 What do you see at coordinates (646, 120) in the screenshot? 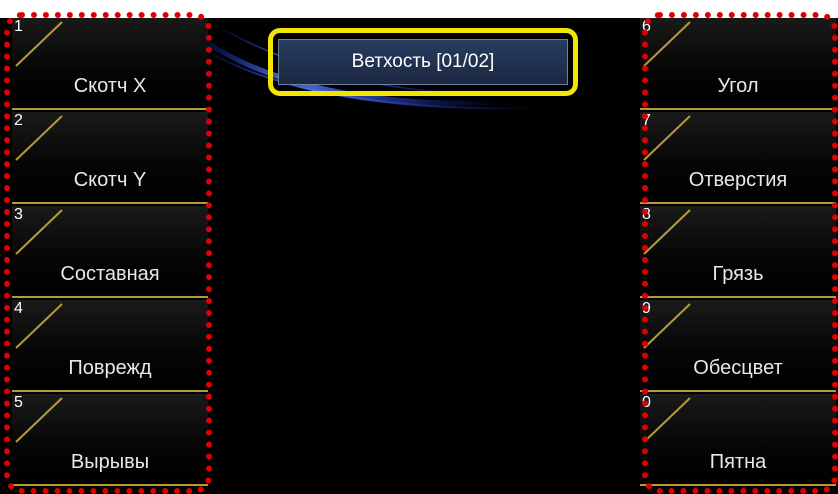
I see `softkey-number: 7` at bounding box center [646, 120].